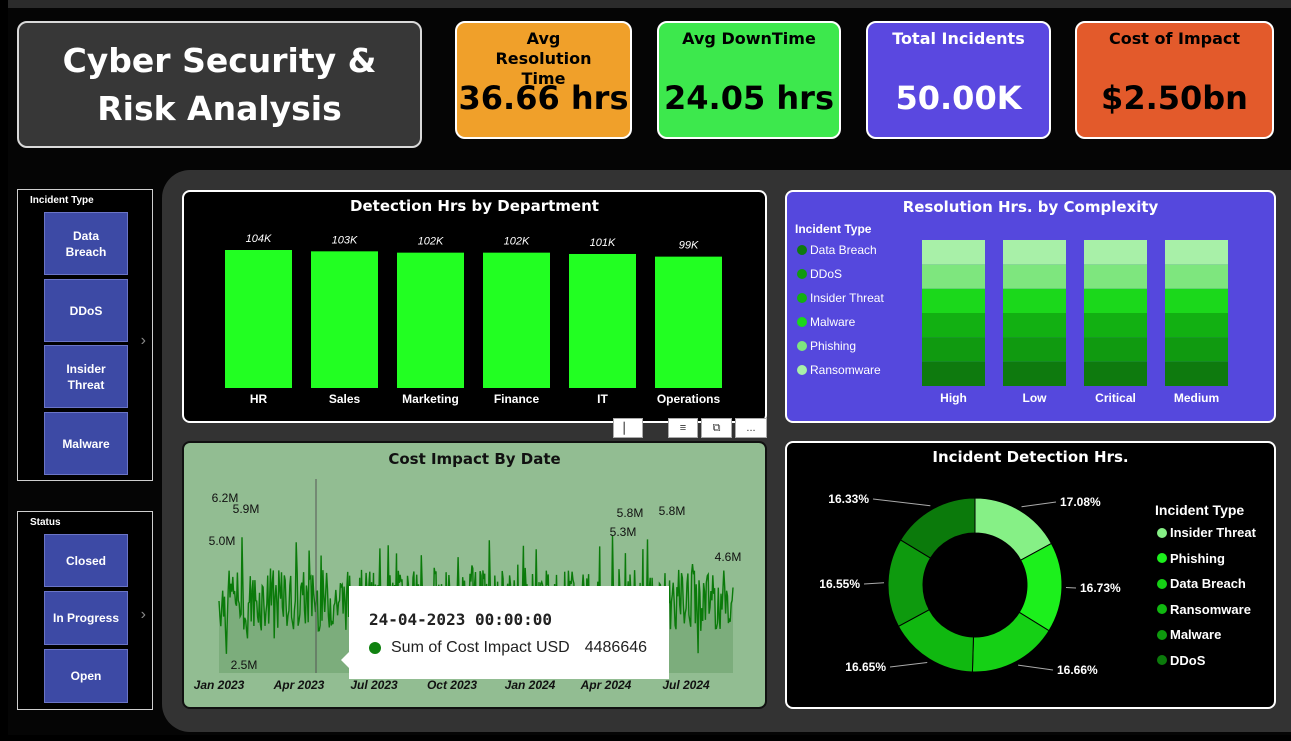 Image resolution: width=1291 pixels, height=741 pixels. I want to click on focus-mode-icon: ⧉, so click(716, 427).